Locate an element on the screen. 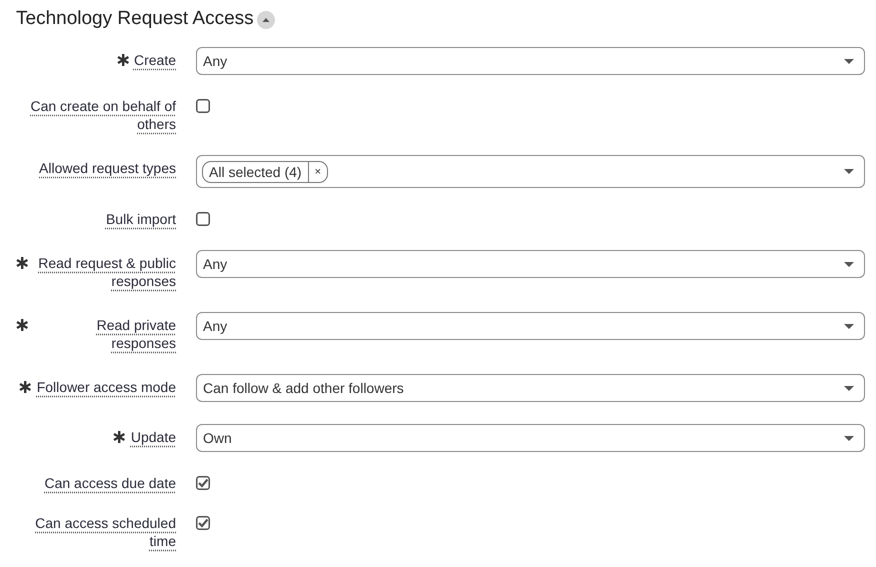 This screenshot has width=876, height=567. field-label: Bulk import is located at coordinates (141, 219).